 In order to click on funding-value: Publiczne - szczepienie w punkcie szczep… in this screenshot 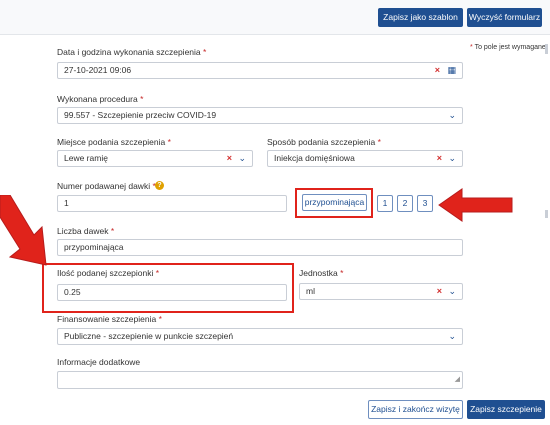, I will do `click(149, 336)`.